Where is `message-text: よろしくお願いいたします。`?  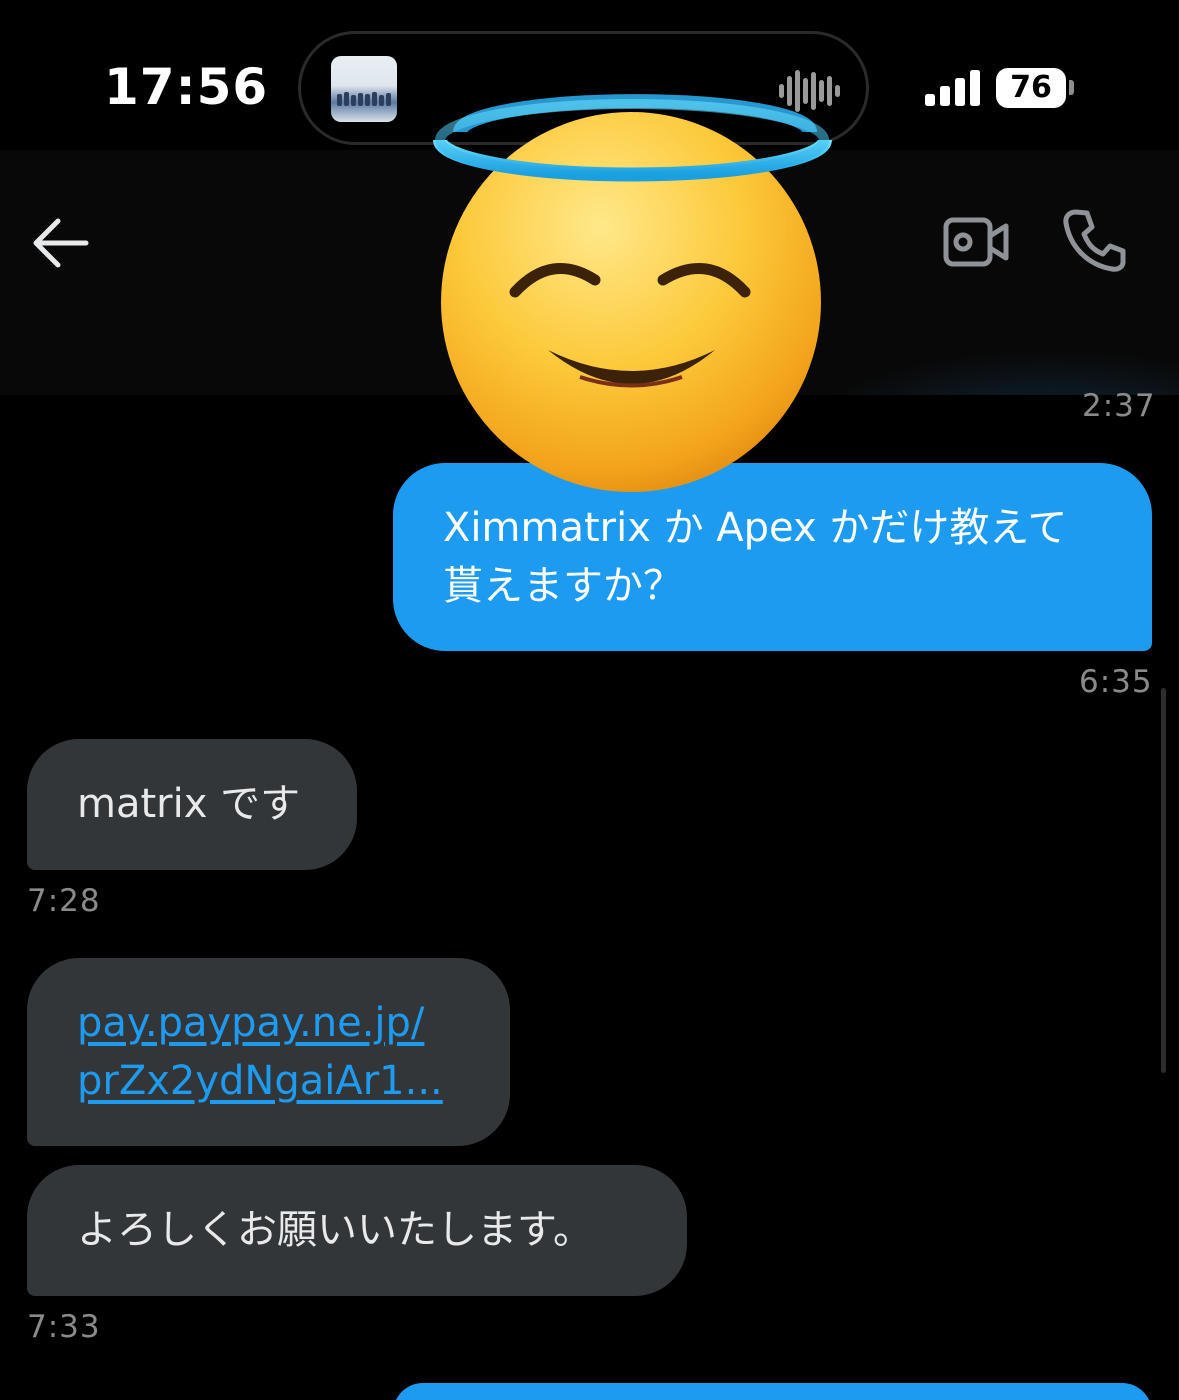
message-text: よろしくお願いいたします。 is located at coordinates (335, 1230).